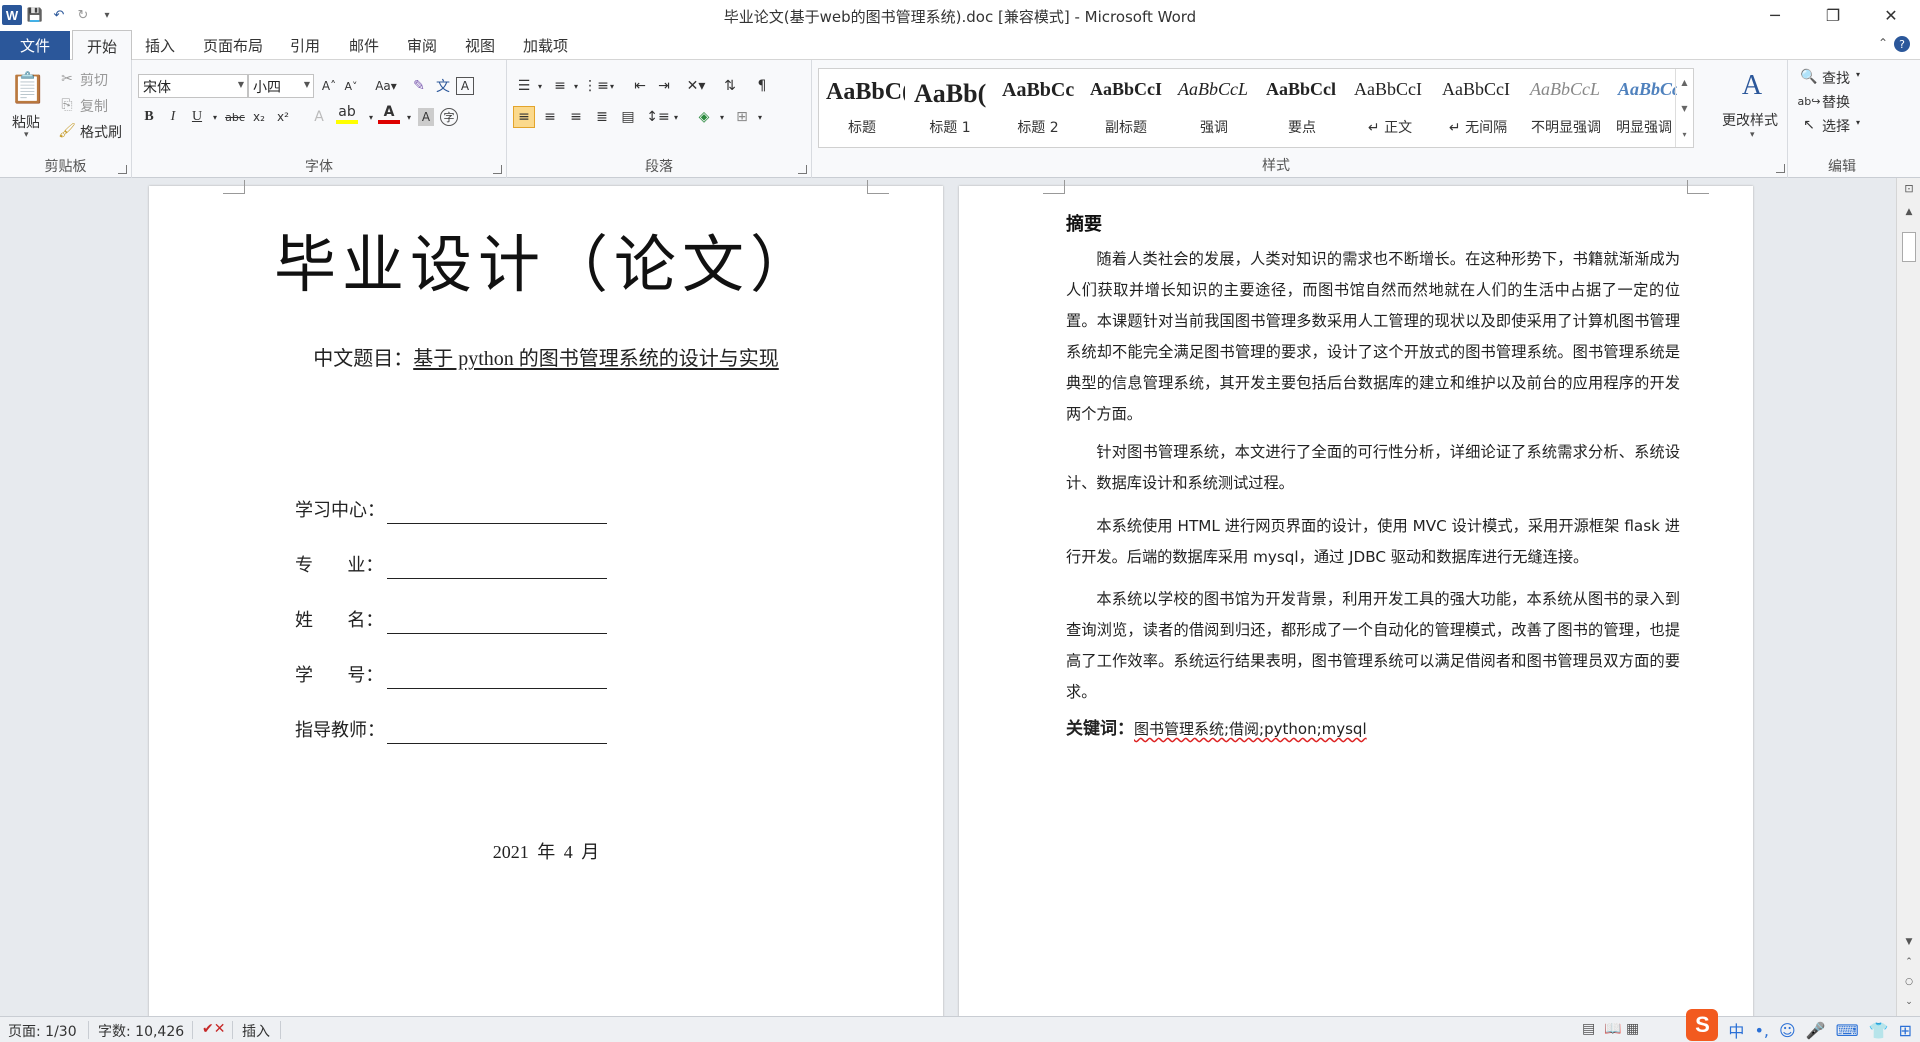 This screenshot has width=1920, height=1042. I want to click on change-styles-icon: A, so click(1752, 86).